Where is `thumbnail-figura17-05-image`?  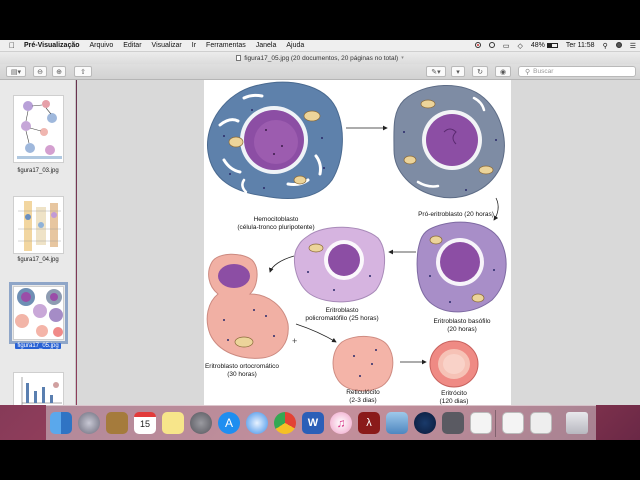 thumbnail-figura17-05-image is located at coordinates (39, 312).